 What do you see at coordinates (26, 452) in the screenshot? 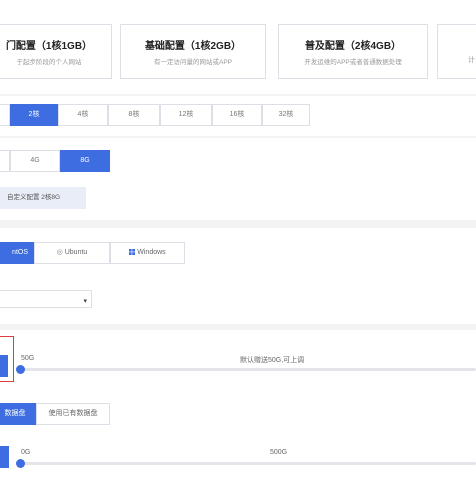
I see `data-disk-min-label: 0G` at bounding box center [26, 452].